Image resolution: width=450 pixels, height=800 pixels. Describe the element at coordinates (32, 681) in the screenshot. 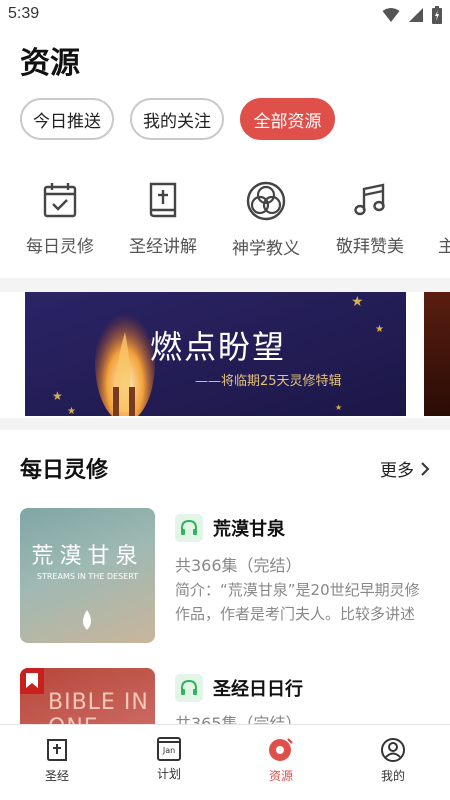

I see `bookmark-icon` at that location.